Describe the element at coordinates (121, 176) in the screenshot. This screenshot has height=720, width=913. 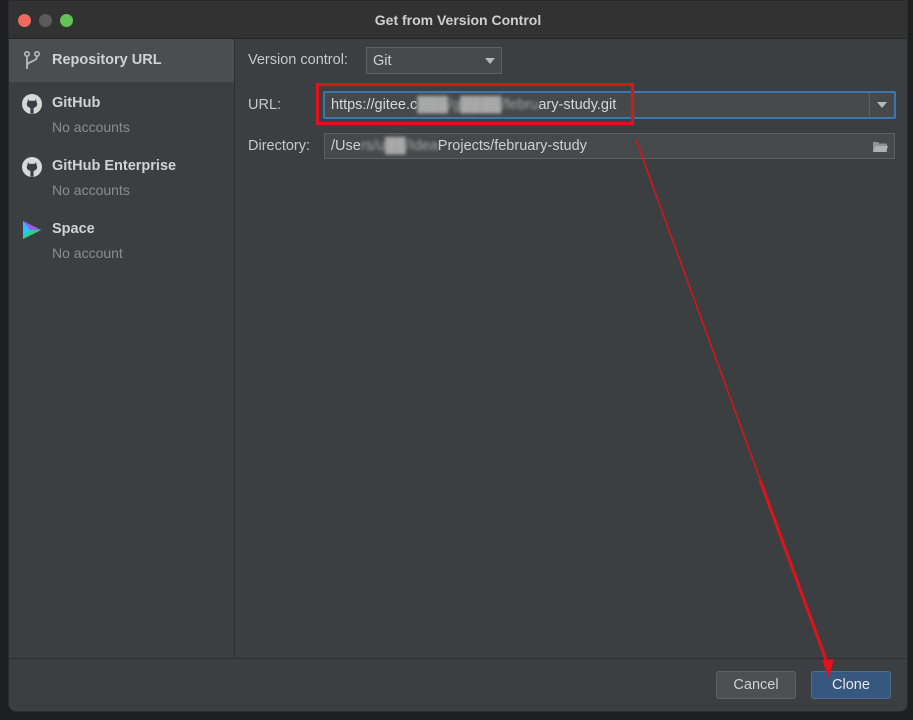
I see `sidebar-item-github-enterprise: GitHub Enterprise No accounts` at that location.